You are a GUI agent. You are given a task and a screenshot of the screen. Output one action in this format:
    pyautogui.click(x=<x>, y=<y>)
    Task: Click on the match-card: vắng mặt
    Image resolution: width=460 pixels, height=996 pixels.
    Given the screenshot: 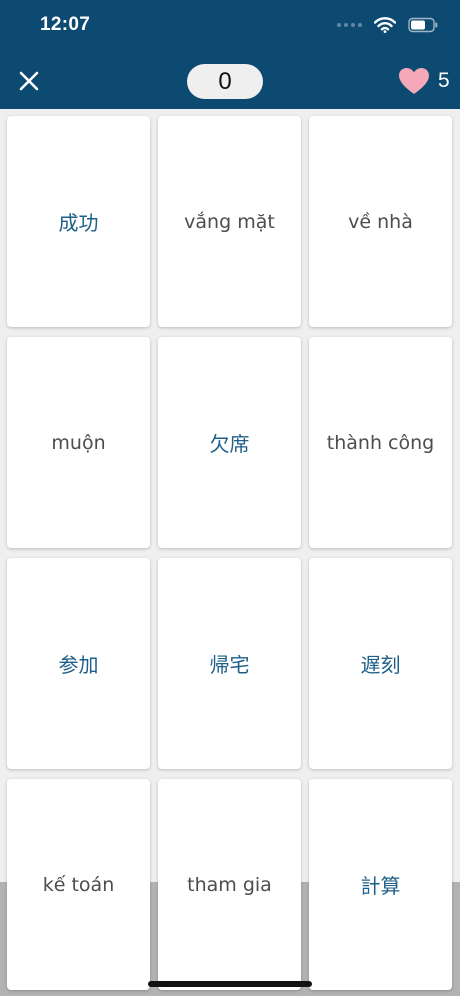 What is the action you would take?
    pyautogui.click(x=229, y=221)
    